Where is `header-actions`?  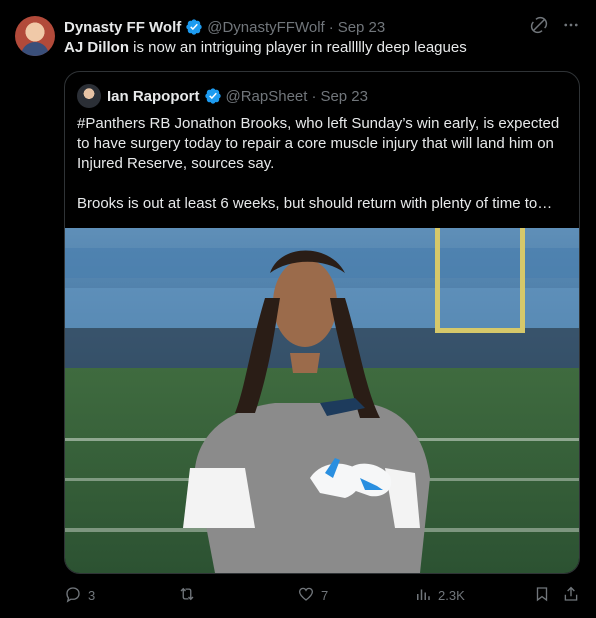
header-actions is located at coordinates (555, 27).